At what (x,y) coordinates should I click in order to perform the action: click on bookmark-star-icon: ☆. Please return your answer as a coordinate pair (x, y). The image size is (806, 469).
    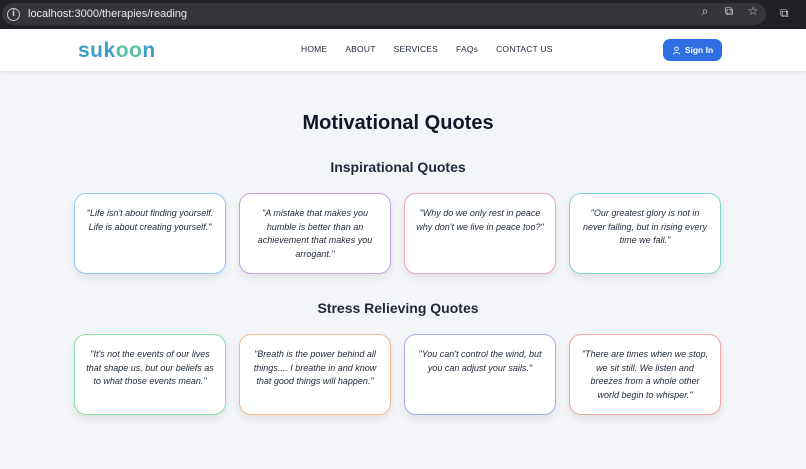
    Looking at the image, I should click on (753, 11).